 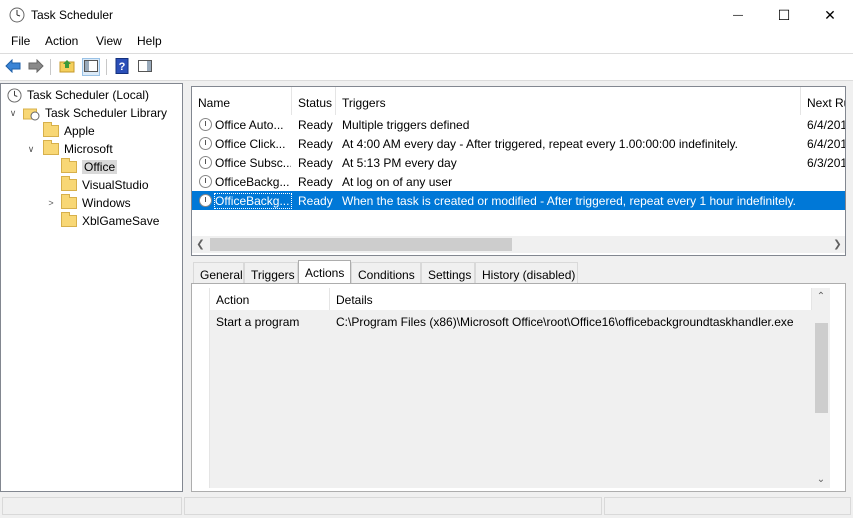 I want to click on tree-item-xblgamesave: XblGameSave, so click(x=110, y=221).